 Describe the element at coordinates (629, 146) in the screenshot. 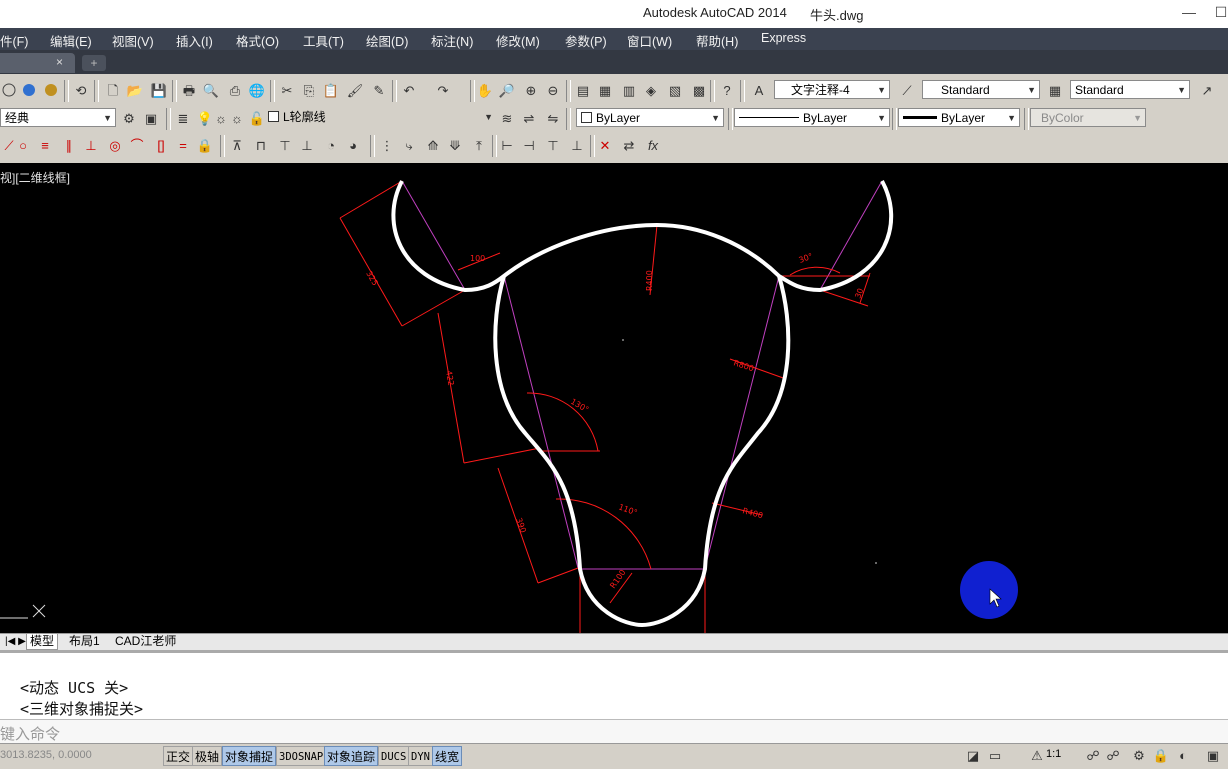

I see `convert-icon: ⇄` at that location.